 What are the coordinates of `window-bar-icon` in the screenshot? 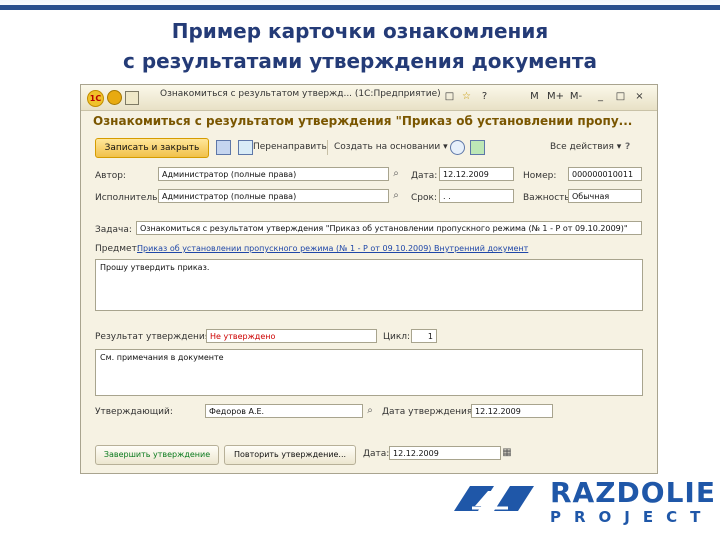 It's located at (132, 98).